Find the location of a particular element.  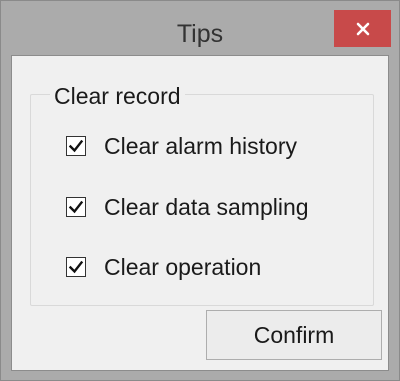

close-x-icon is located at coordinates (362, 28).